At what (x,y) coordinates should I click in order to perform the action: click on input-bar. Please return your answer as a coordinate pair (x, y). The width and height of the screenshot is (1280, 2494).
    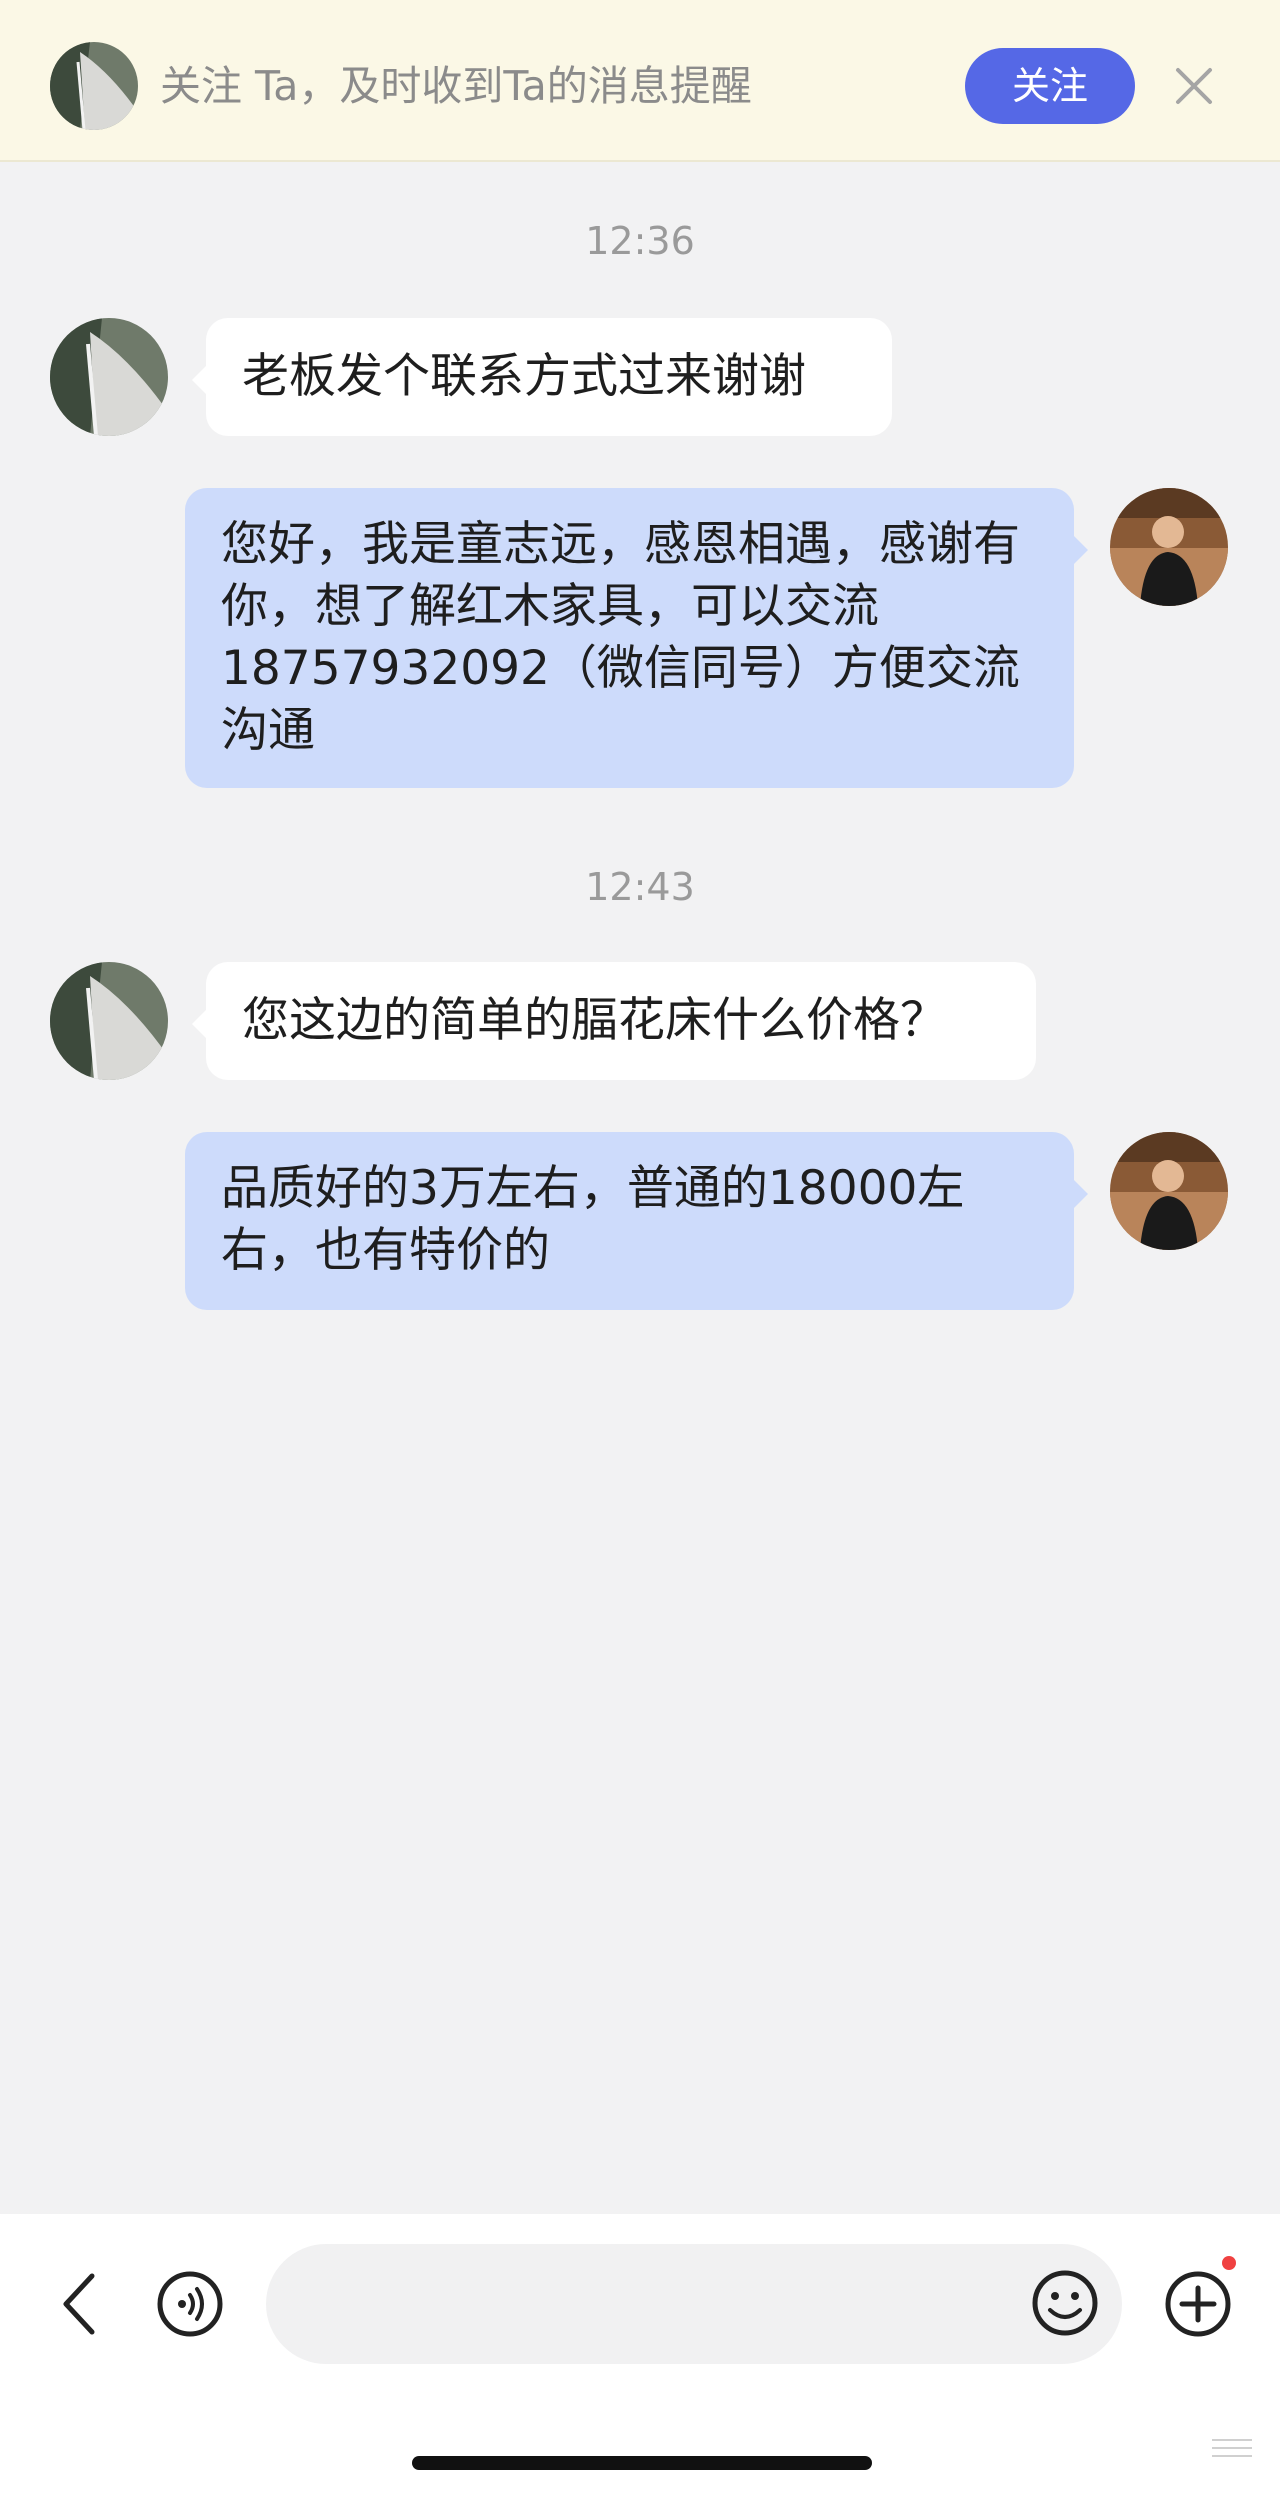
    Looking at the image, I should click on (640, 2354).